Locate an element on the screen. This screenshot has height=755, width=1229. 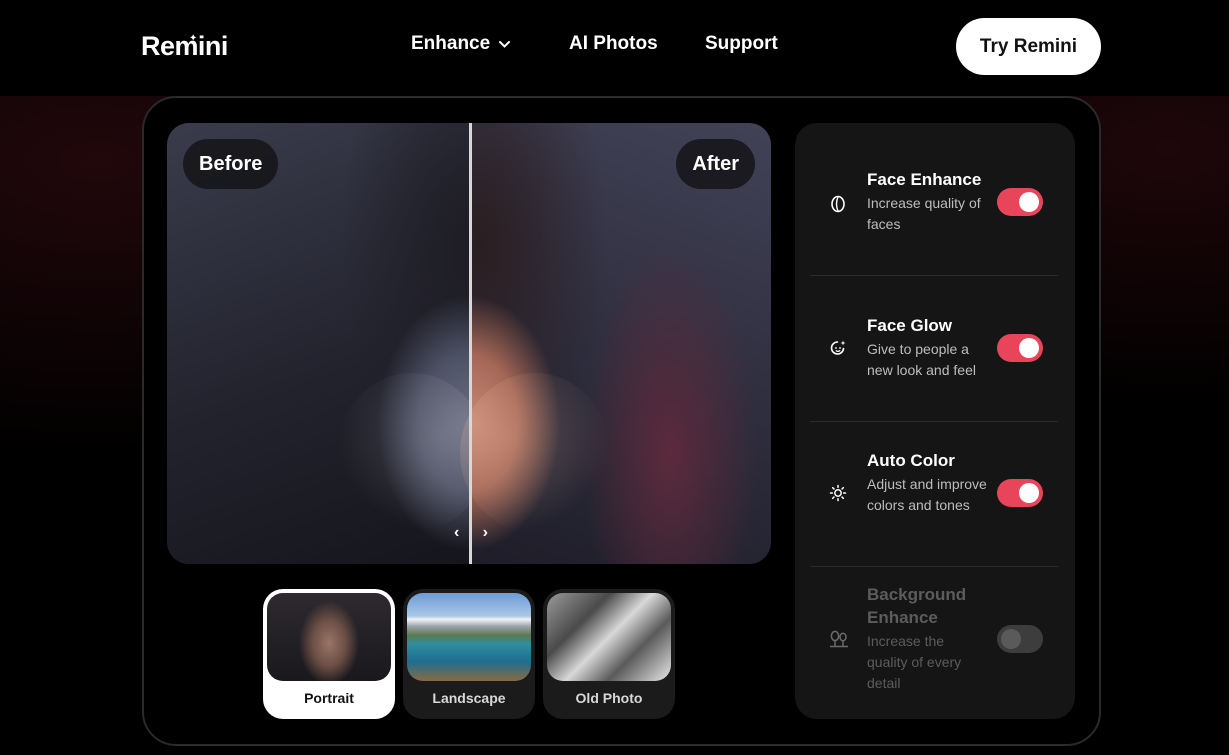
sample-old-photo: Old Photo is located at coordinates (609, 654).